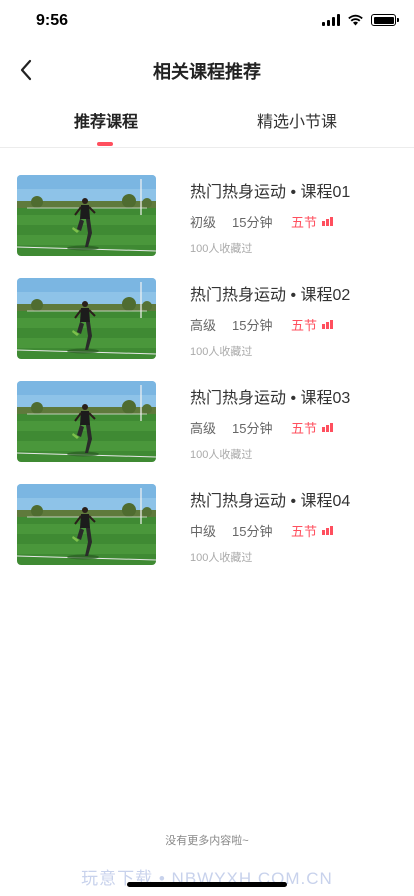 This screenshot has height=896, width=414. Describe the element at coordinates (52, 20) in the screenshot. I see `status-time: 9:56` at that location.